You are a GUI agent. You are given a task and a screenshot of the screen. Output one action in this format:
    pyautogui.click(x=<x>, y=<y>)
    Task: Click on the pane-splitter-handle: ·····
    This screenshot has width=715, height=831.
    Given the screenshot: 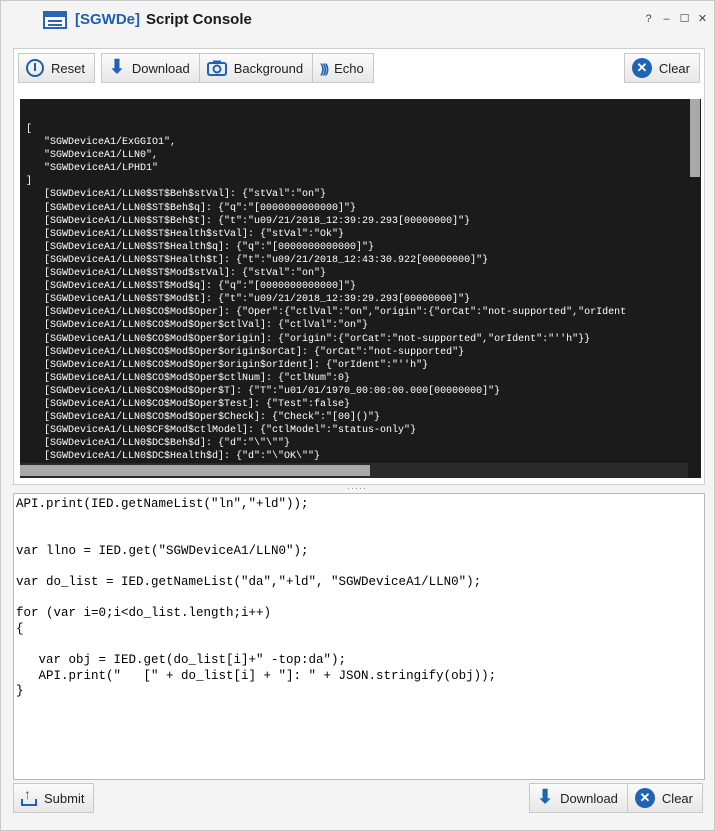 What is the action you would take?
    pyautogui.click(x=358, y=488)
    